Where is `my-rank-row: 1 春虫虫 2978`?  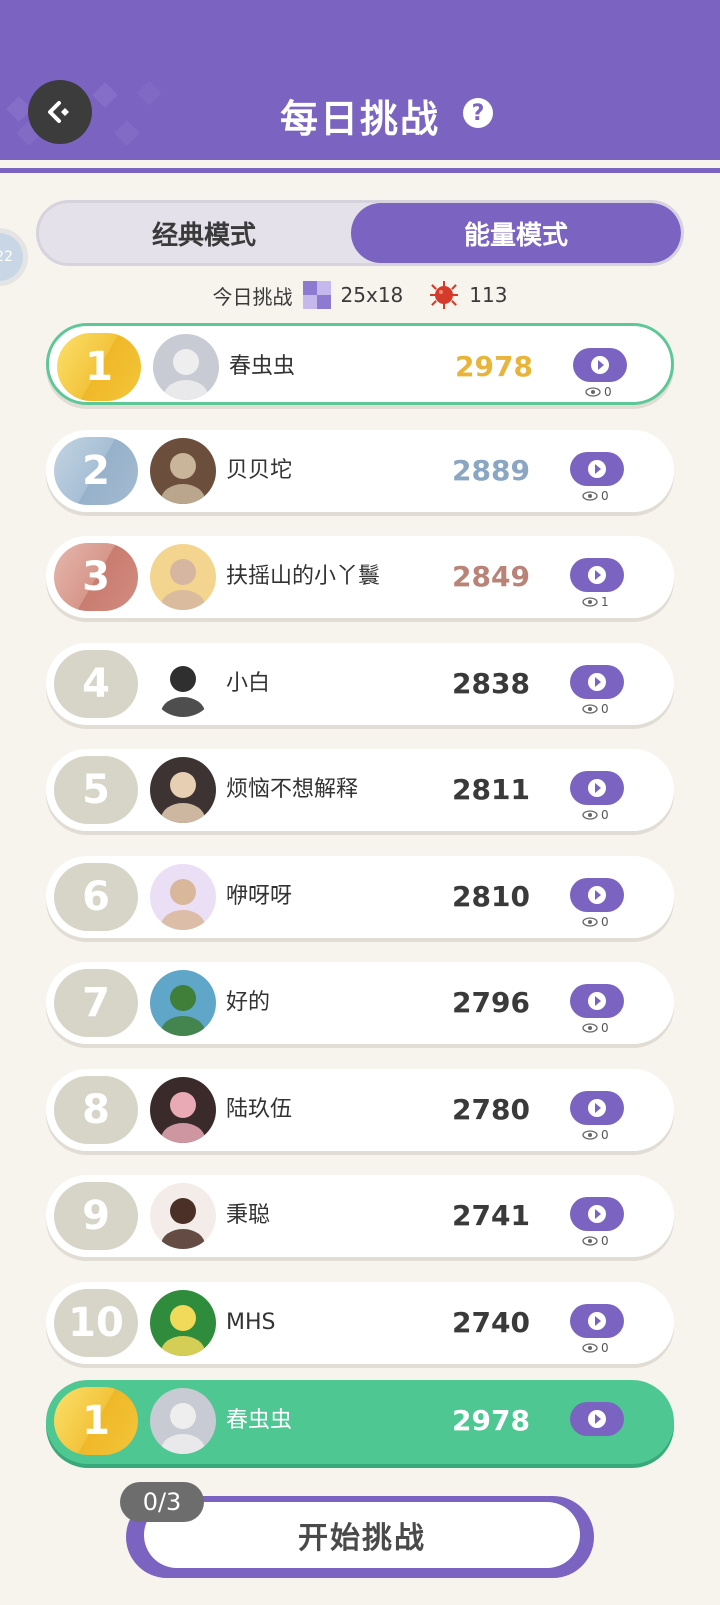
my-rank-row: 1 春虫虫 2978 is located at coordinates (360, 1422).